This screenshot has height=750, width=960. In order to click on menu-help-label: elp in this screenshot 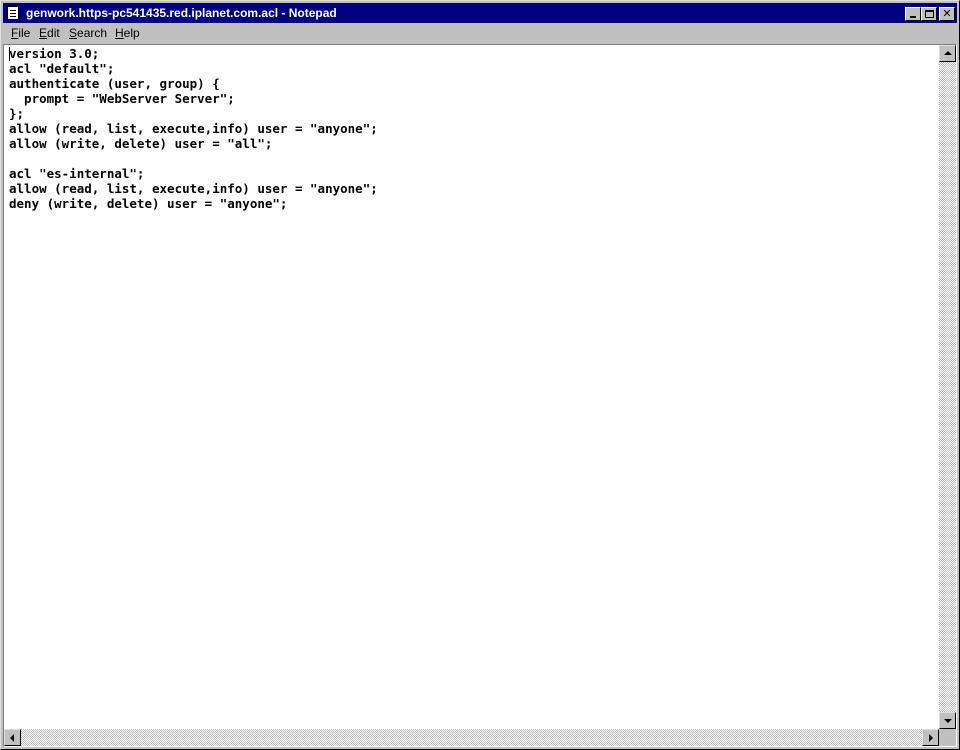, I will do `click(131, 33)`.